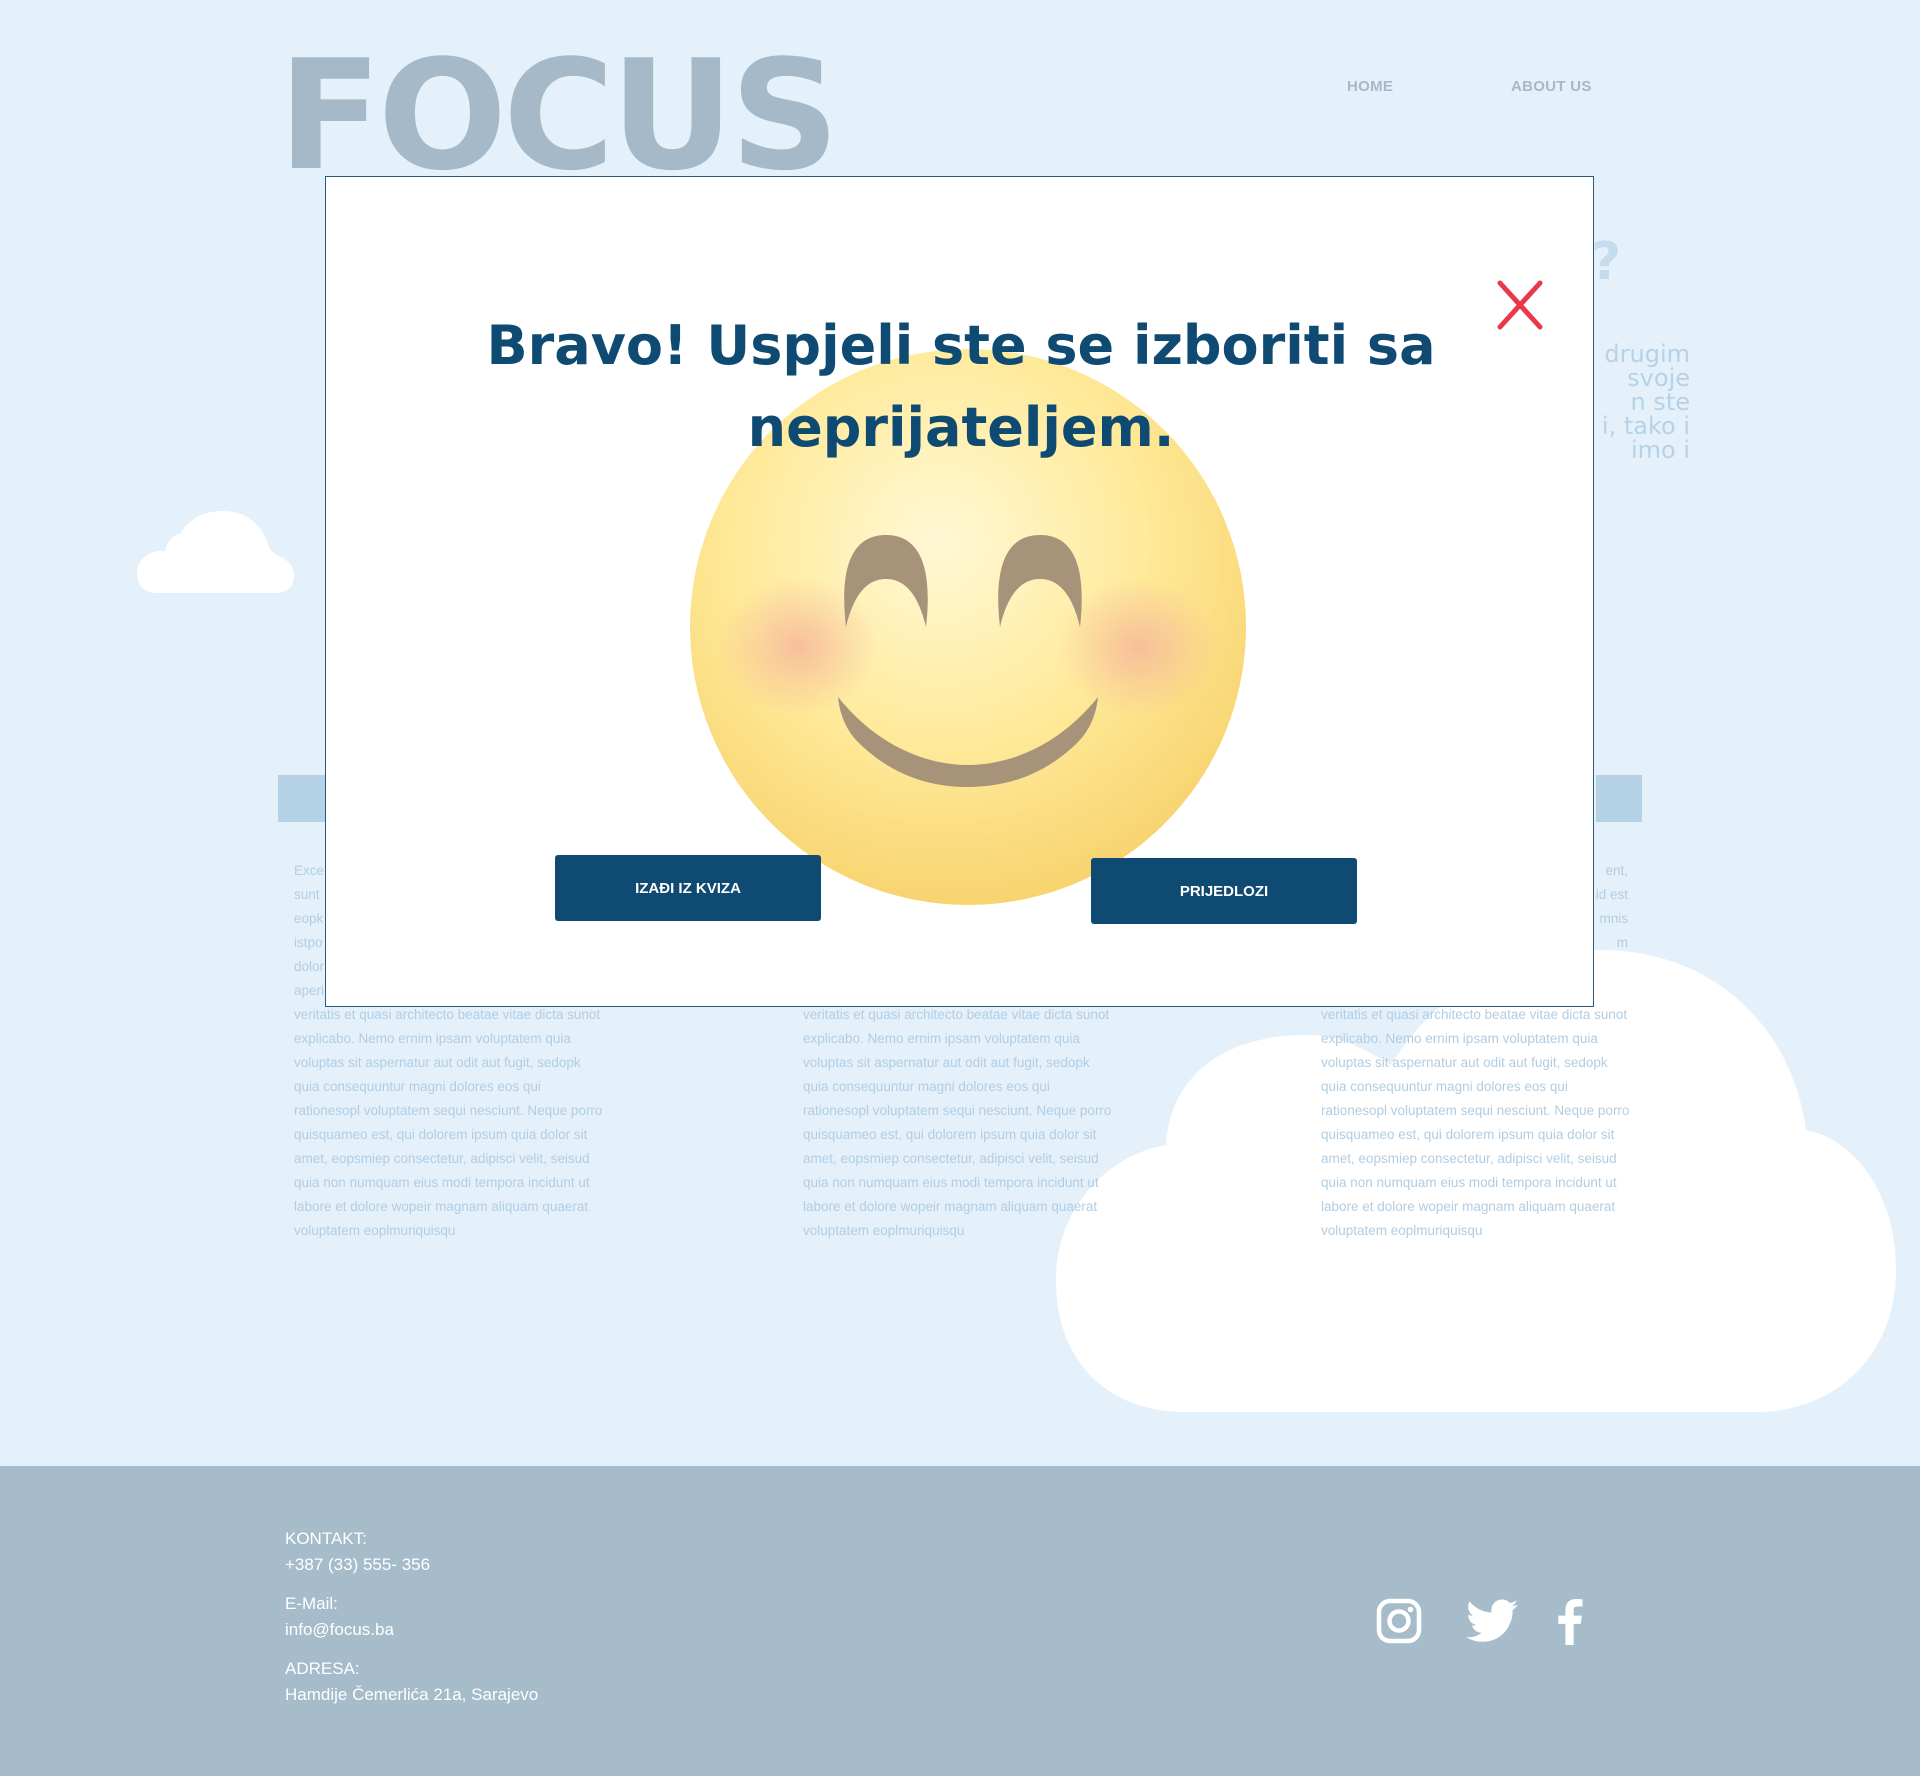  What do you see at coordinates (411, 1630) in the screenshot?
I see `contact-email: info@focus.ba` at bounding box center [411, 1630].